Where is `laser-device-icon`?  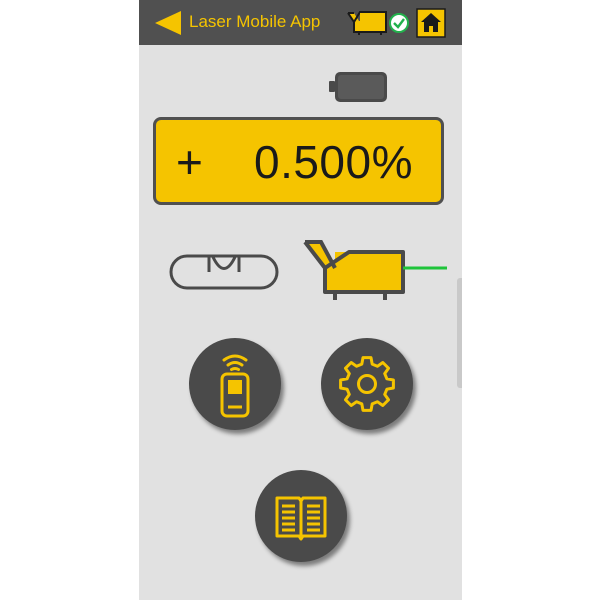 laser-device-icon is located at coordinates (375, 270).